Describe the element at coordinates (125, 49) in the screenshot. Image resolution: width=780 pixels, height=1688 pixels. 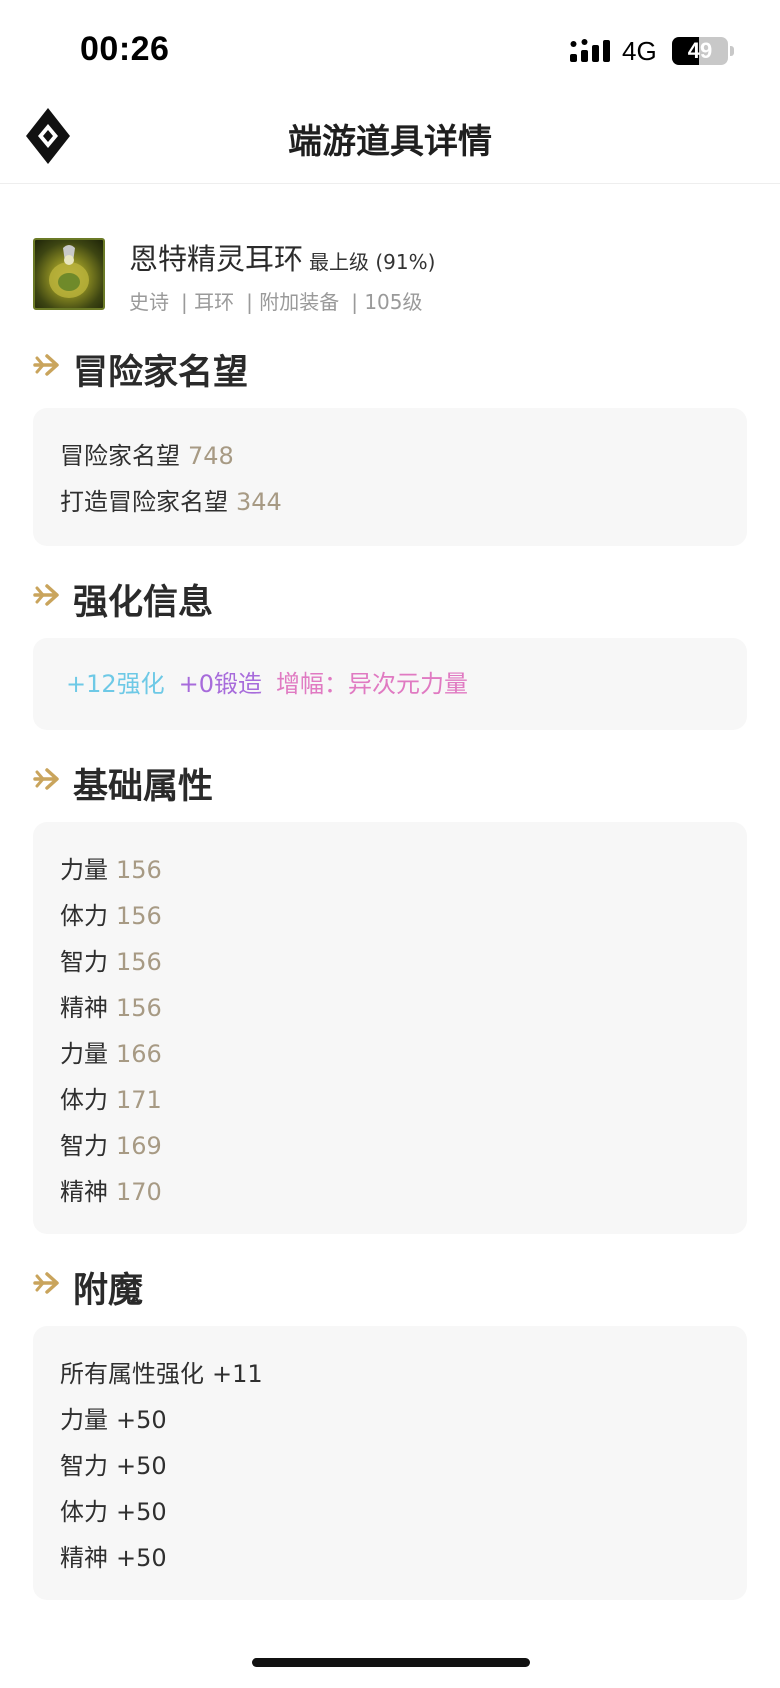
I see `status-time: 00:26` at that location.